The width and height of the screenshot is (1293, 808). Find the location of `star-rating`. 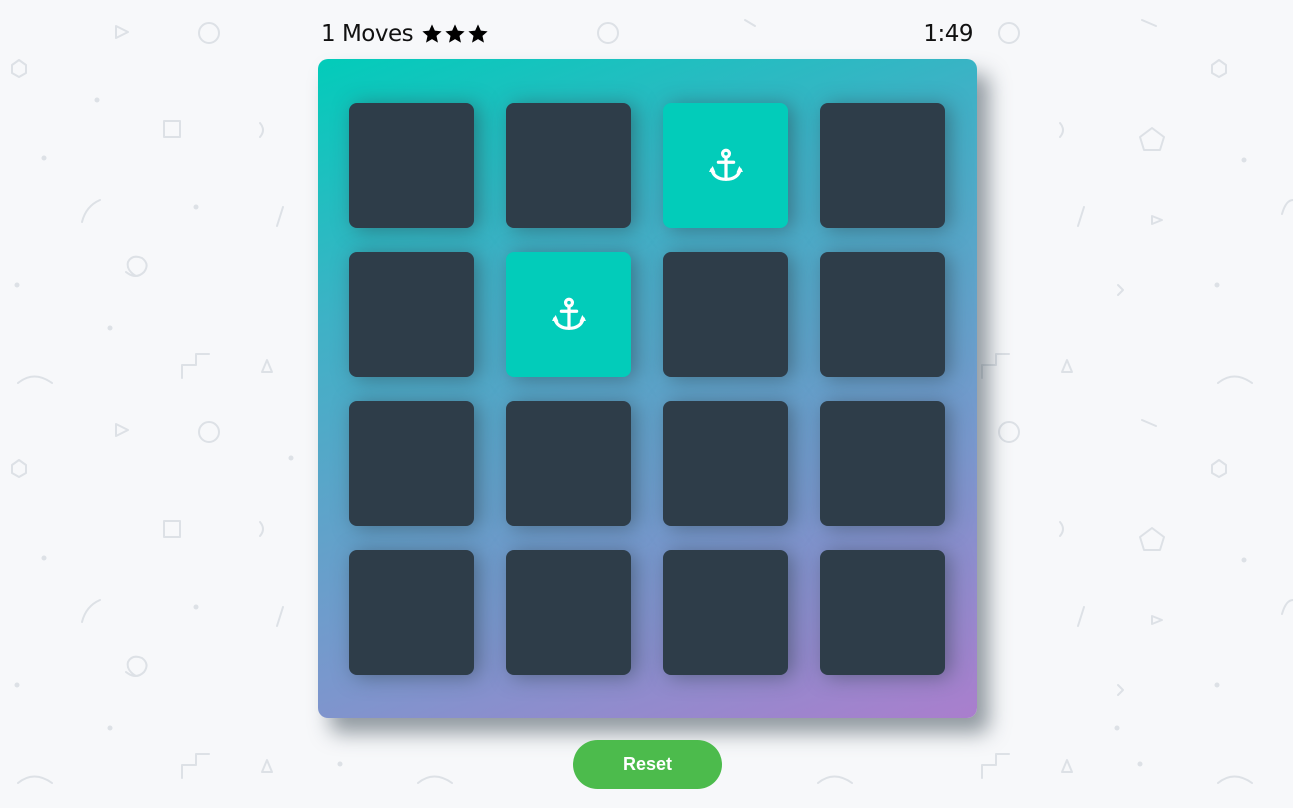

star-rating is located at coordinates (455, 34).